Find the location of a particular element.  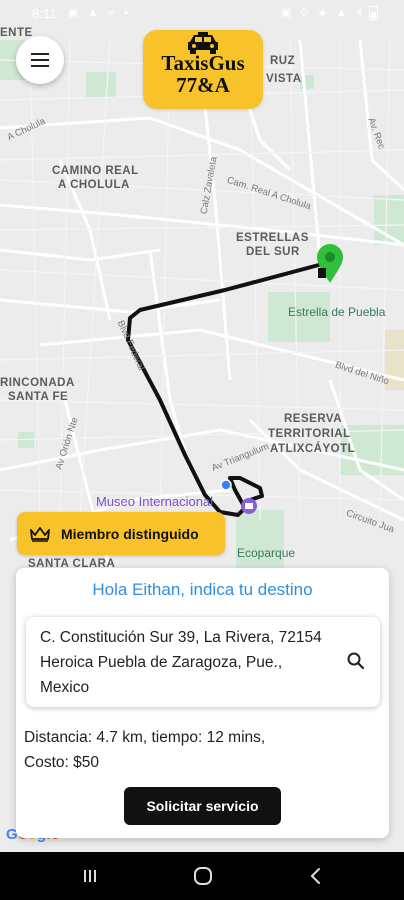

map-label-camino-real-1: CAMINO REAL is located at coordinates (95, 171).